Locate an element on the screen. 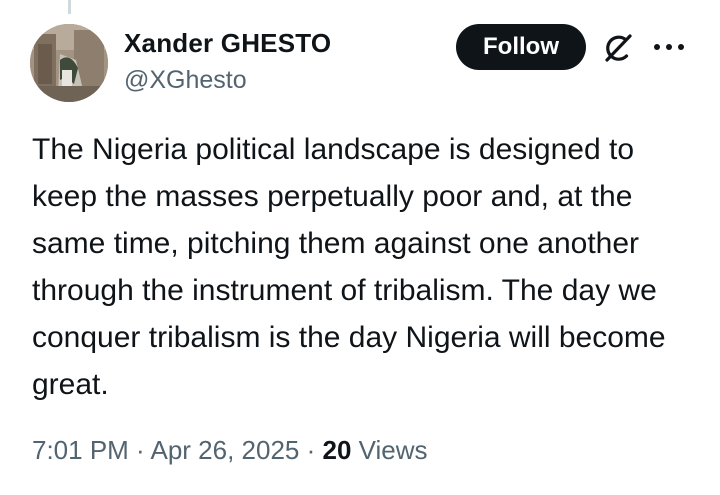  follow-button: Follow is located at coordinates (521, 47).